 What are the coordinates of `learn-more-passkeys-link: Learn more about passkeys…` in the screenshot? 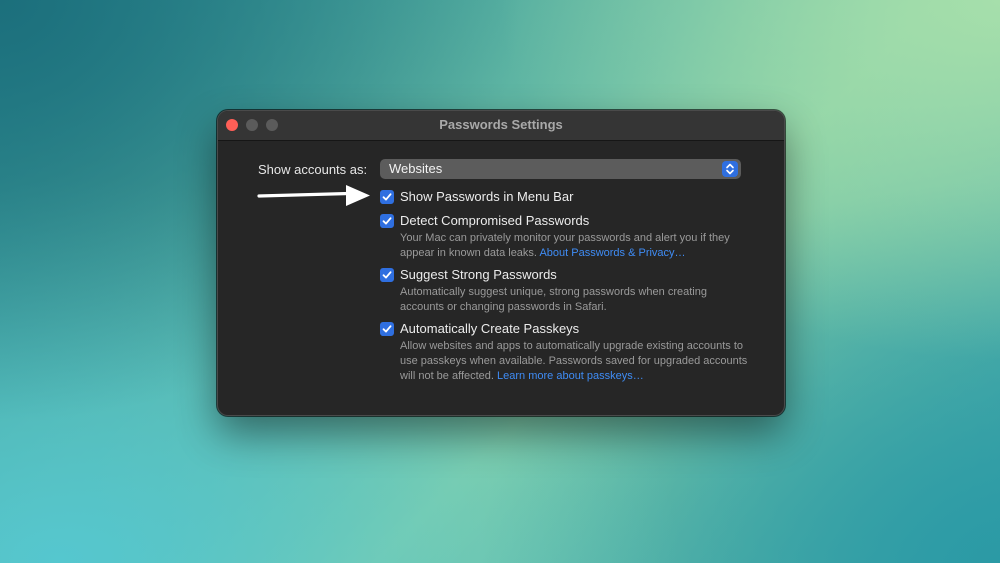 It's located at (570, 376).